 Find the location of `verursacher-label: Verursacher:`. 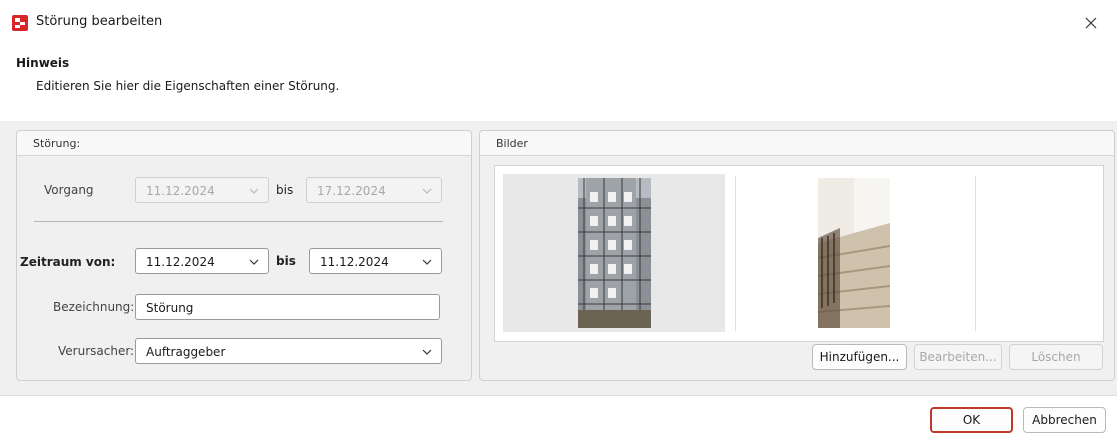

verursacher-label: Verursacher: is located at coordinates (96, 351).